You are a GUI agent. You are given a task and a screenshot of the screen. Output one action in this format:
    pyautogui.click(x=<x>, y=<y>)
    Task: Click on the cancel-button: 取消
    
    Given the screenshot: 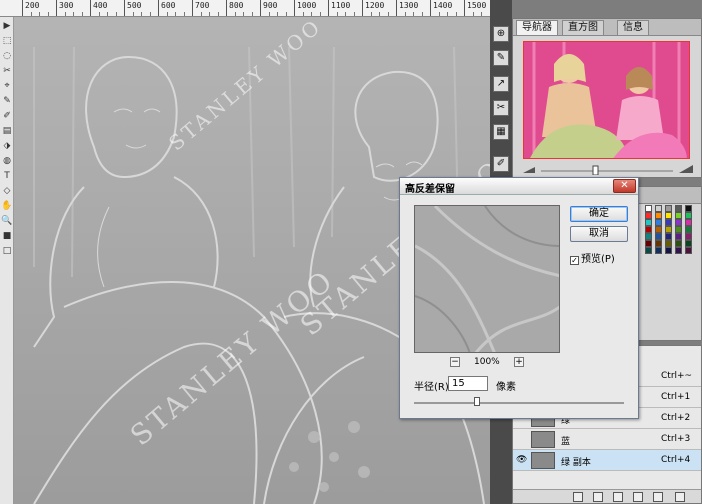 What is the action you would take?
    pyautogui.click(x=599, y=234)
    